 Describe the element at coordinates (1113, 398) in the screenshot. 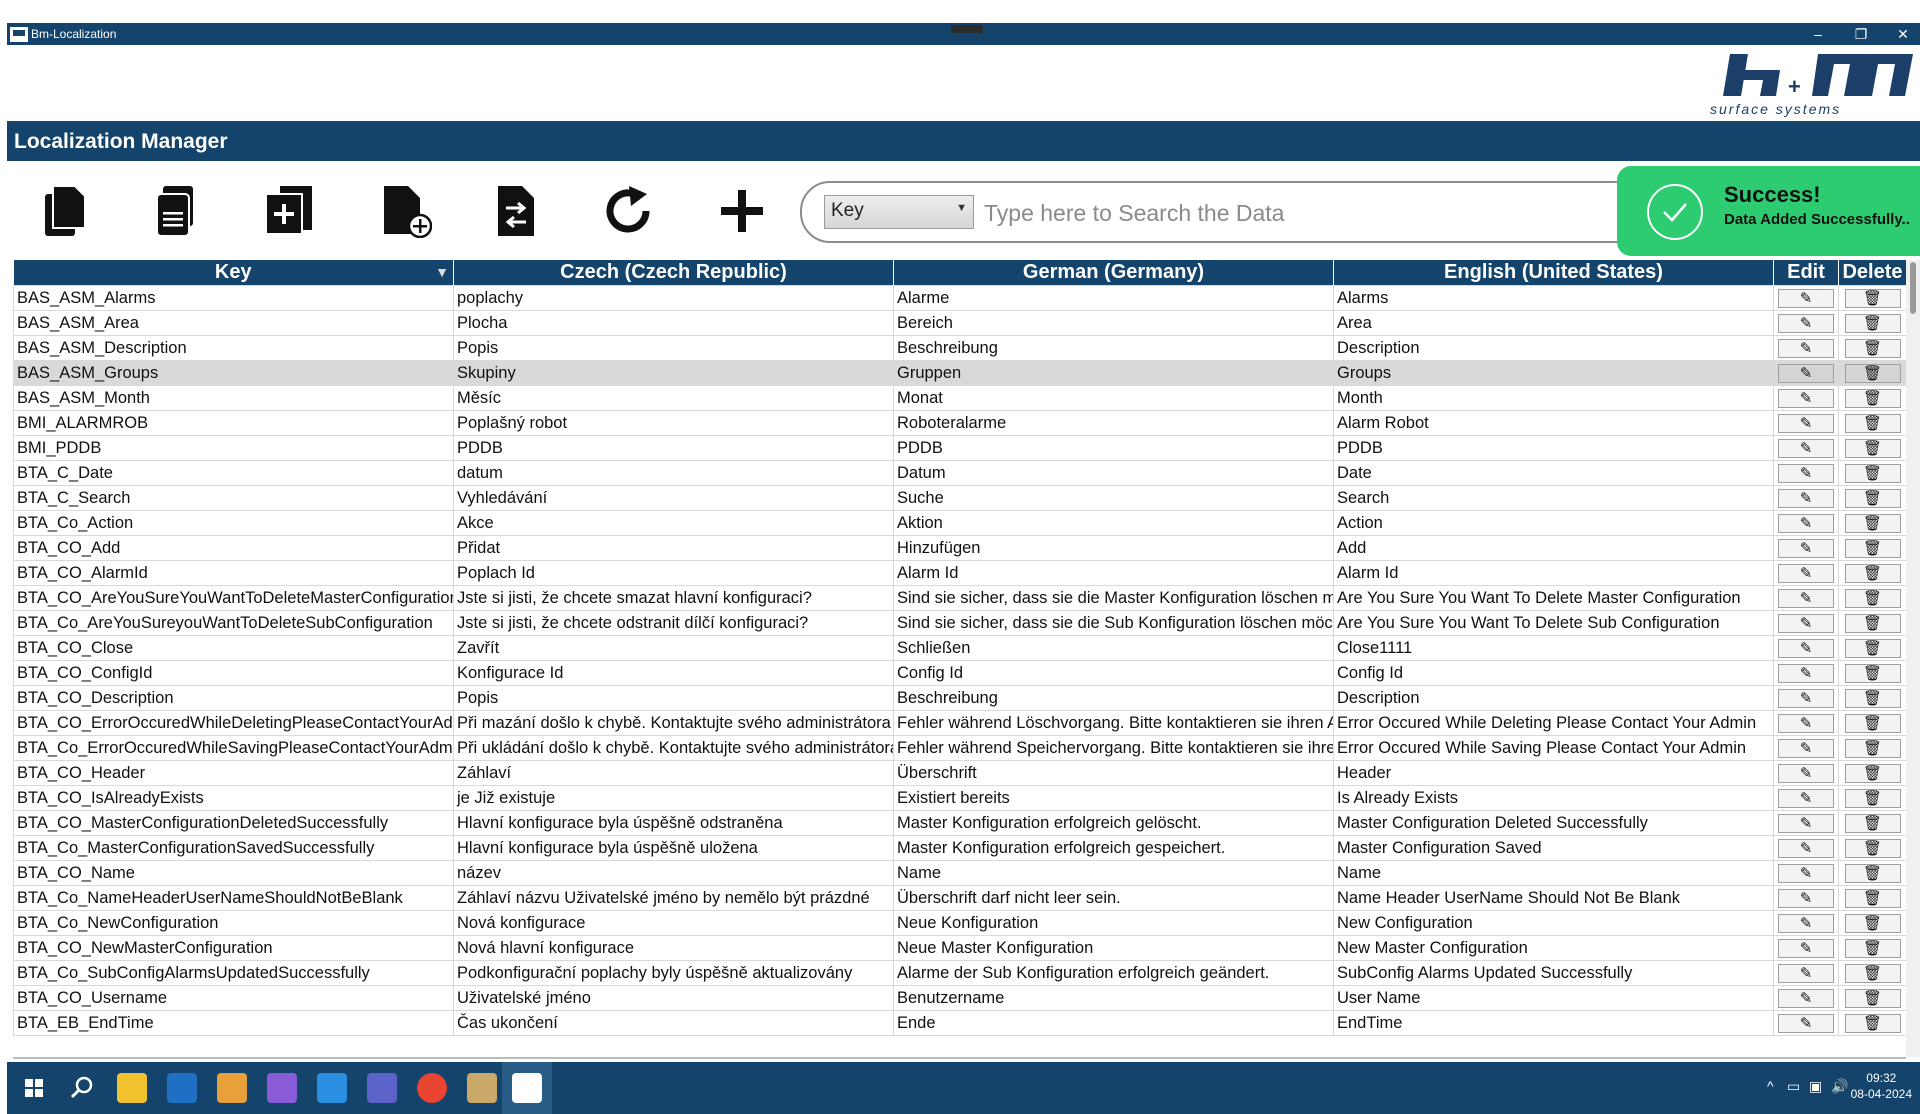

I see `cell-german: Monat` at that location.